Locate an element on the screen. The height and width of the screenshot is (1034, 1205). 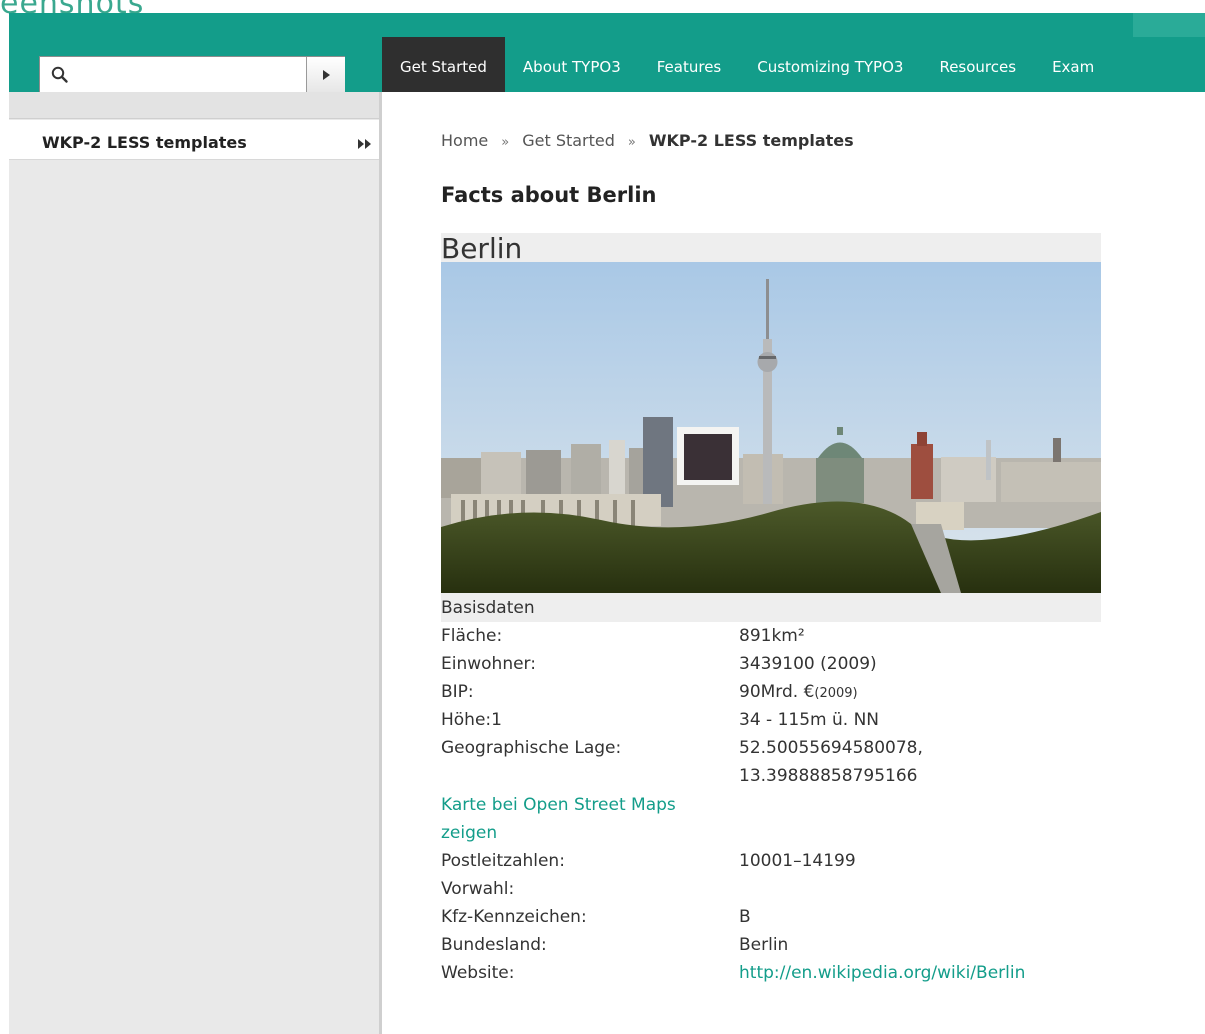
triangle-right-icon is located at coordinates (326, 75).